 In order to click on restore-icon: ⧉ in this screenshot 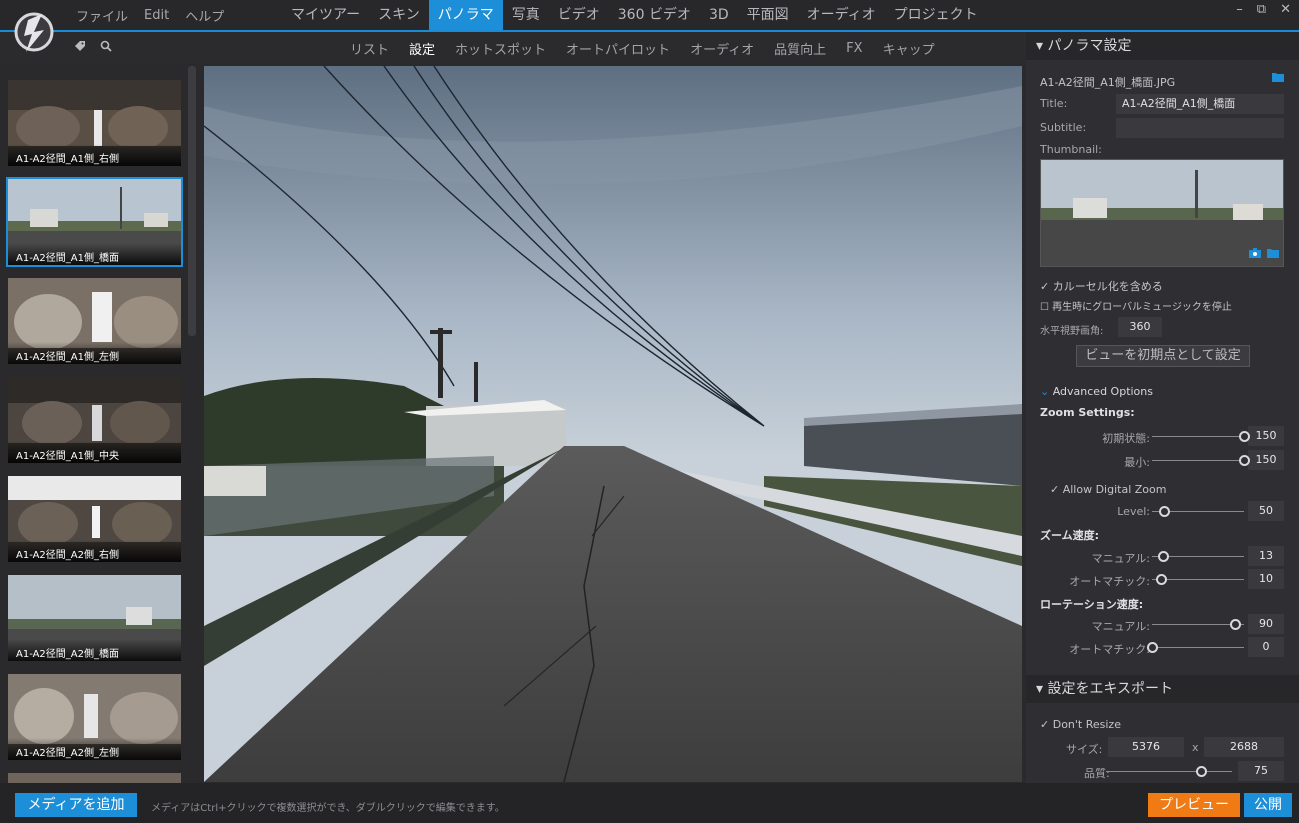, I will do `click(1261, 9)`.